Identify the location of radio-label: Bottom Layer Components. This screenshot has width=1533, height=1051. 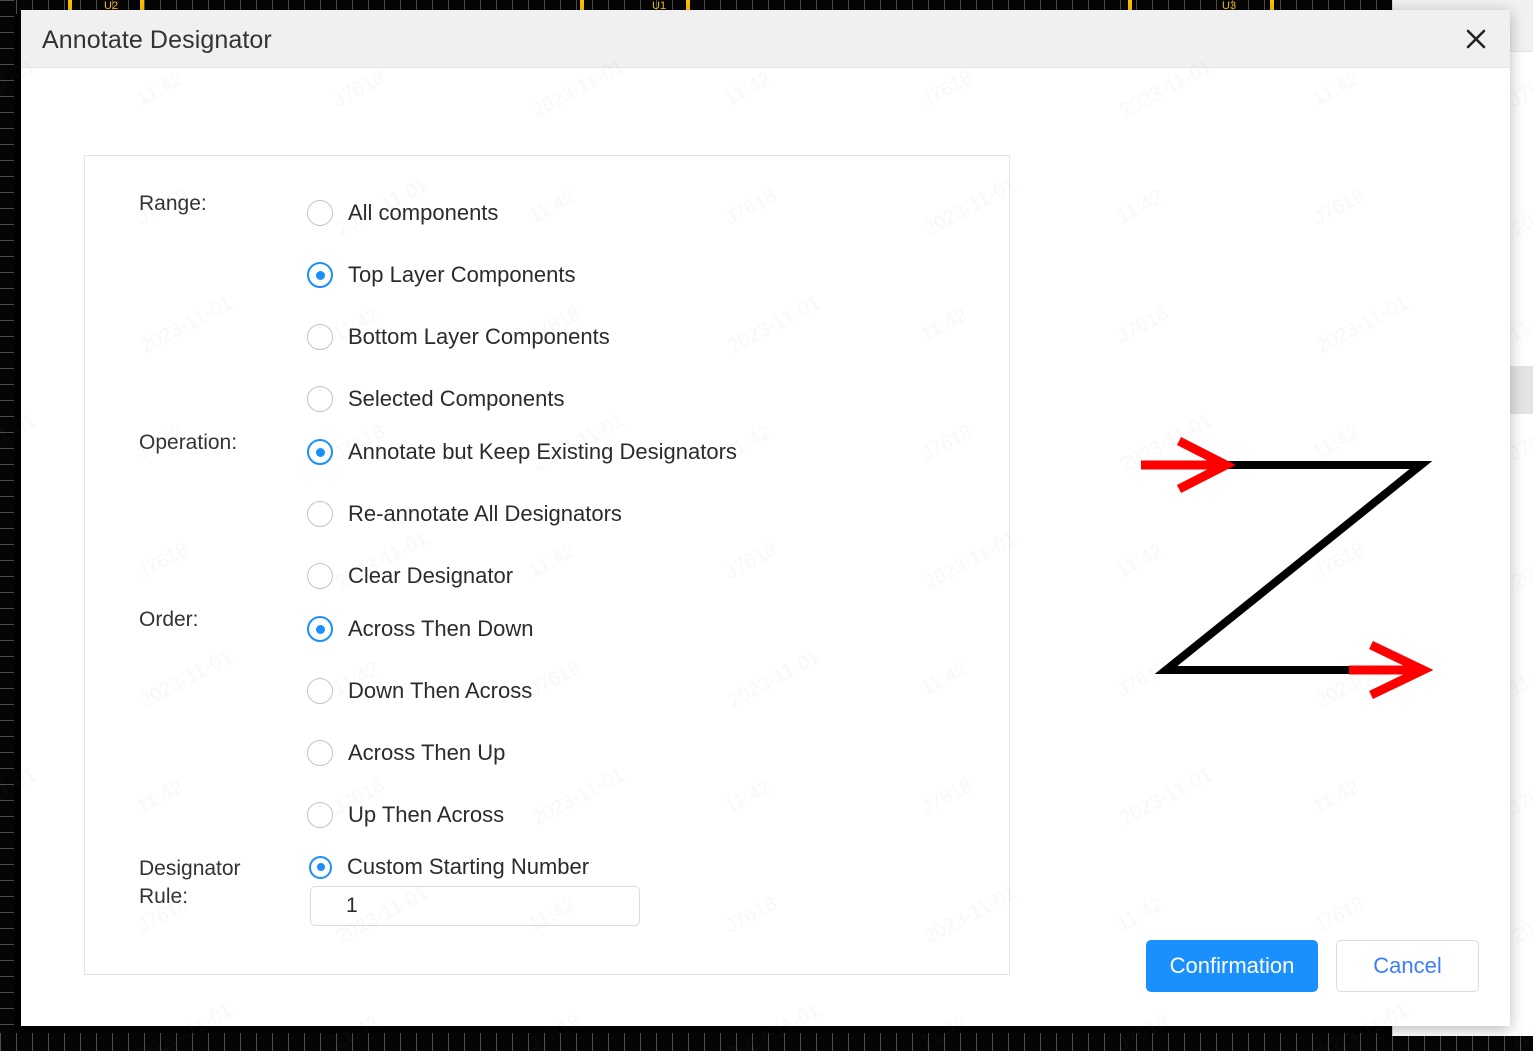
(479, 336).